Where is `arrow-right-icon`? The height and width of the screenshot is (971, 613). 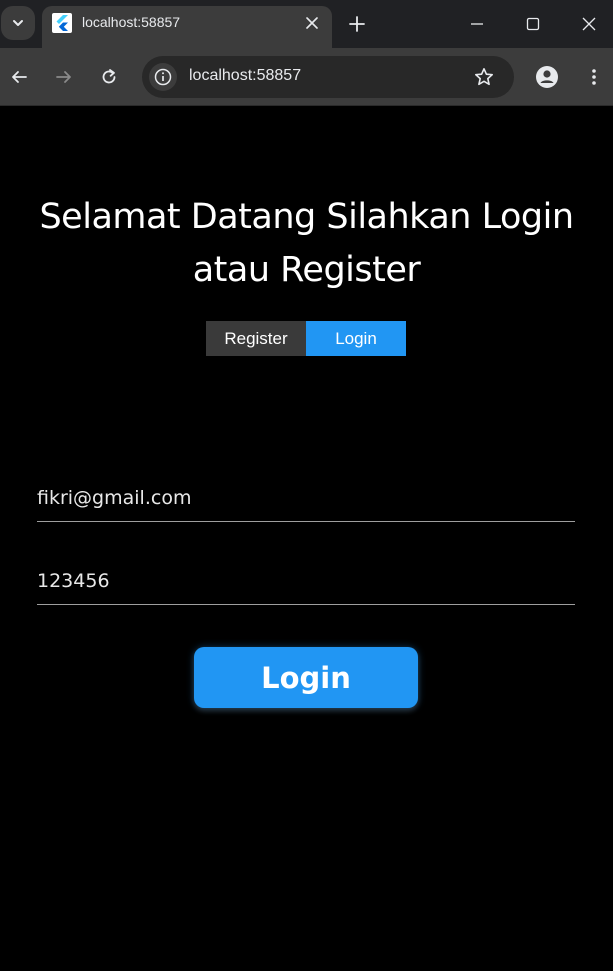 arrow-right-icon is located at coordinates (64, 77).